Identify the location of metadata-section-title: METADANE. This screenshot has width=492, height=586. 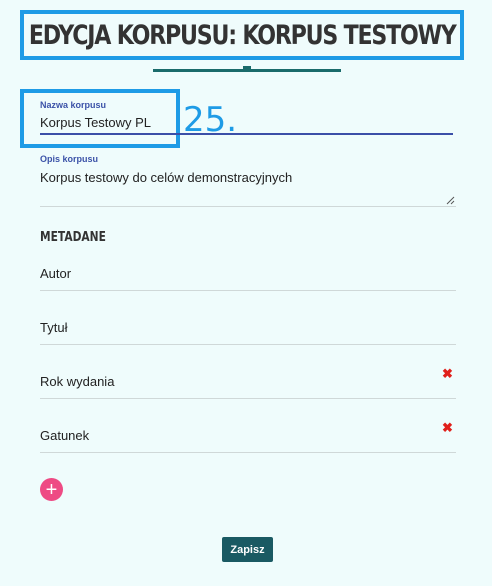
(73, 237).